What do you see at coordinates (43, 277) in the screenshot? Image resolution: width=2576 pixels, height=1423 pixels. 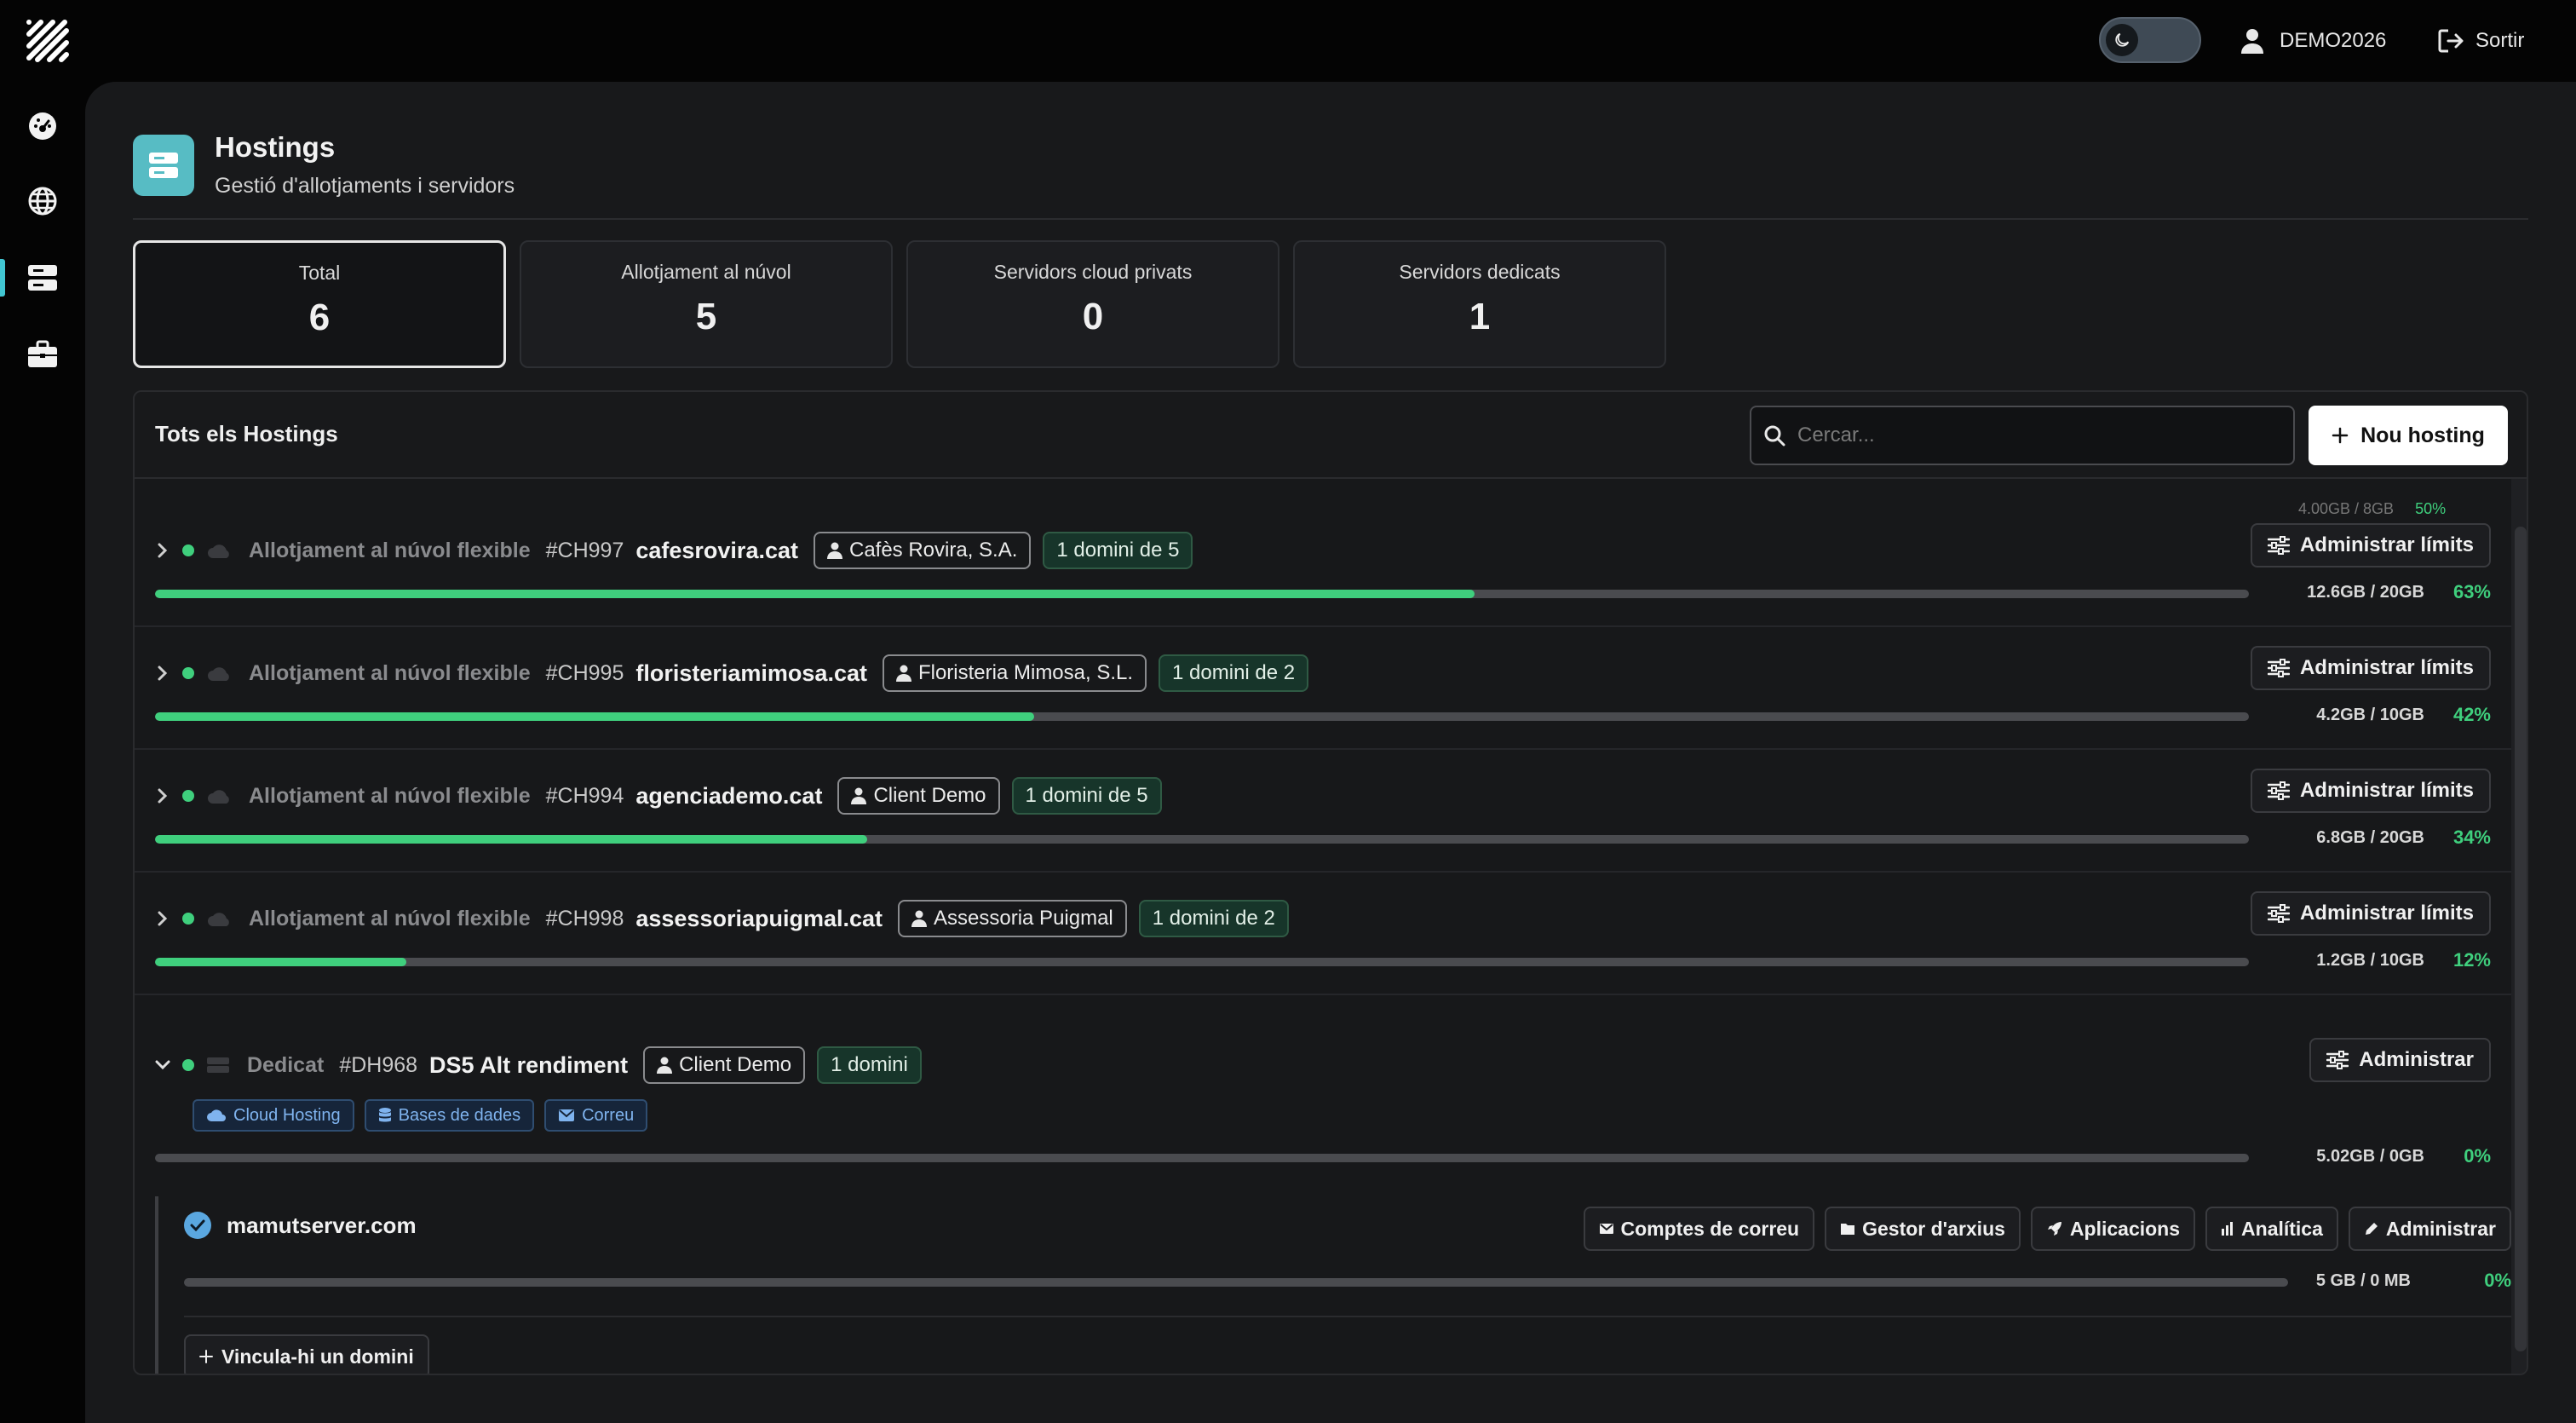 I see `sidebar-item-hostings` at bounding box center [43, 277].